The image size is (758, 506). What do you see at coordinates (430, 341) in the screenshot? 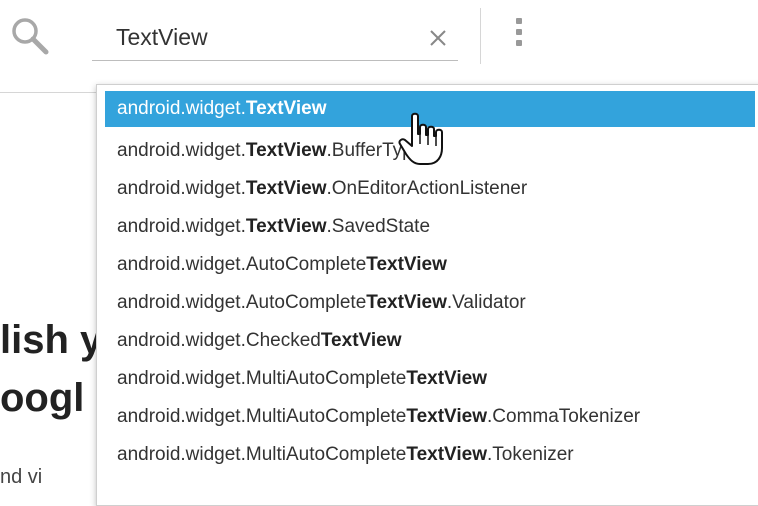
I see `suggestion-item: android.widget.CheckedTextView` at bounding box center [430, 341].